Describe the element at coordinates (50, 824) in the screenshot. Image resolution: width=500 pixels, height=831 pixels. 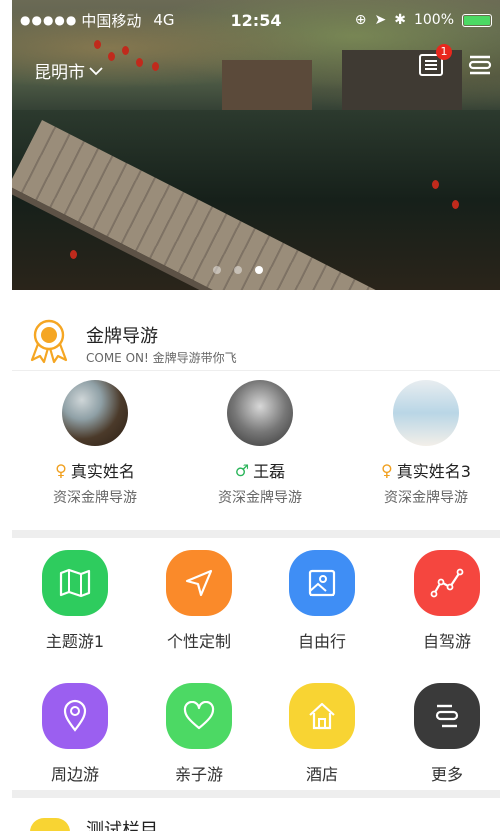
I see `section-icon` at that location.